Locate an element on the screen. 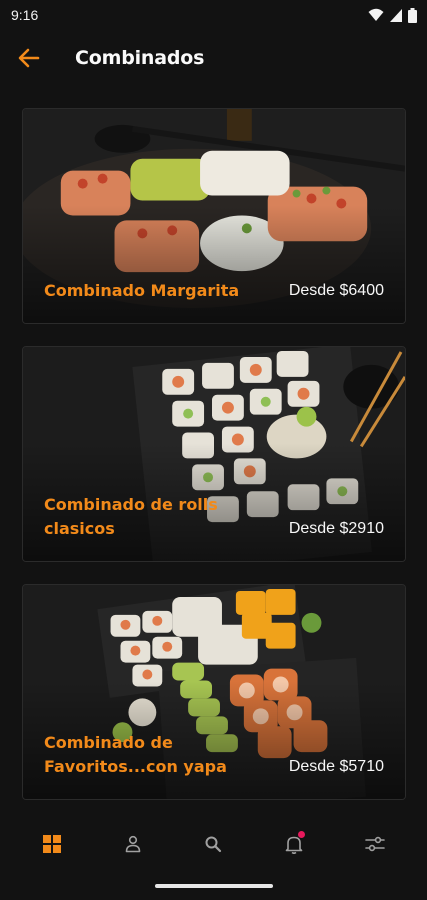  wifi-icon is located at coordinates (376, 14).